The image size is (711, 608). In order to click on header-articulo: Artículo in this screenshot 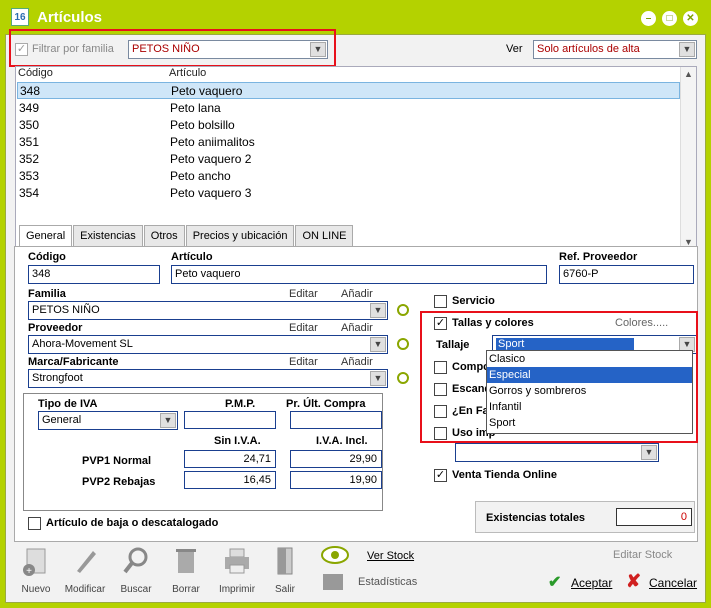, I will do `click(188, 73)`.